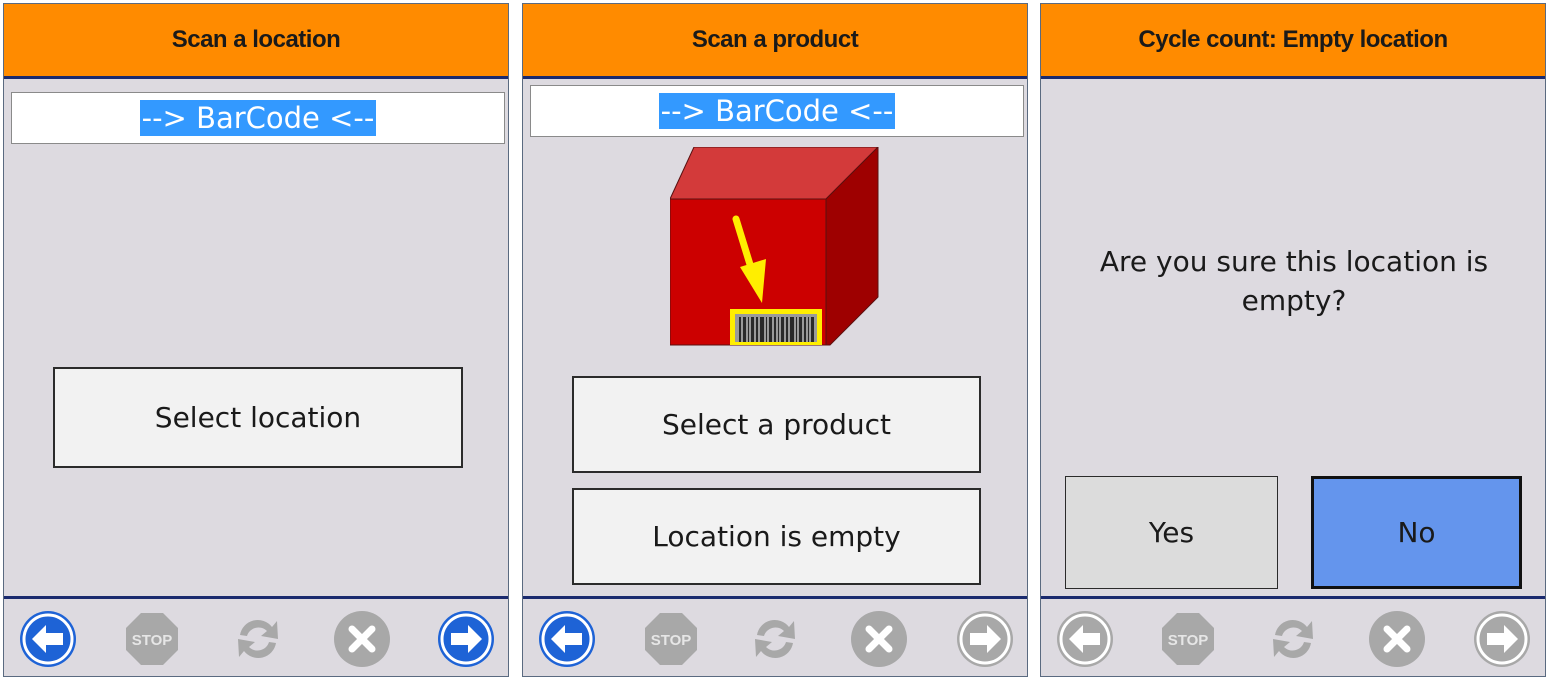  I want to click on screen-header: Cycle count: Empty location, so click(1293, 41).